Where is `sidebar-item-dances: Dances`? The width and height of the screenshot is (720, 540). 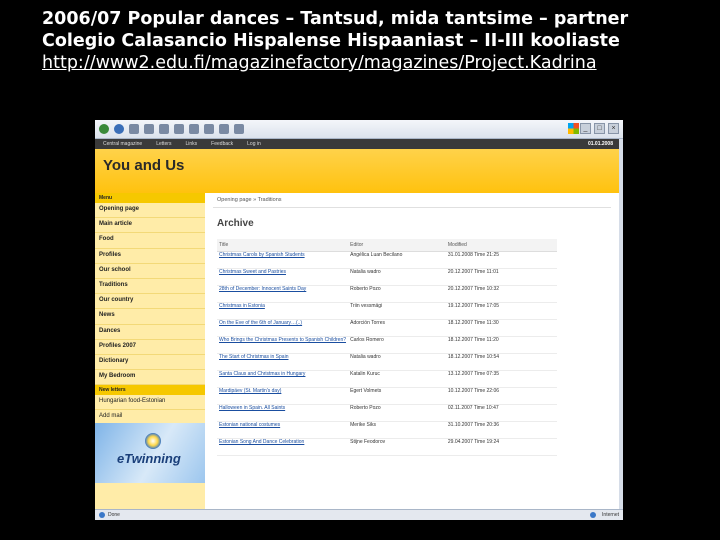
sidebar-item-dances: Dances is located at coordinates (150, 332).